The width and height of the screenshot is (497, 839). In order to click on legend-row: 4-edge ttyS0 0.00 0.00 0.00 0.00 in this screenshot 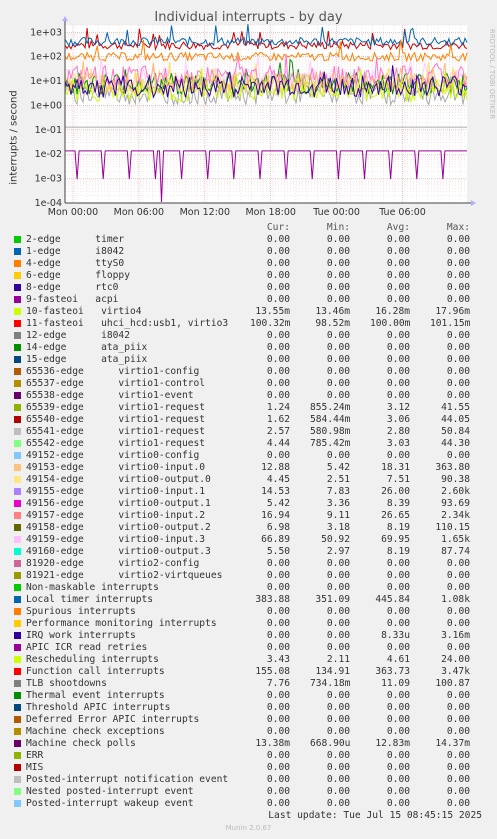, I will do `click(248, 264)`.